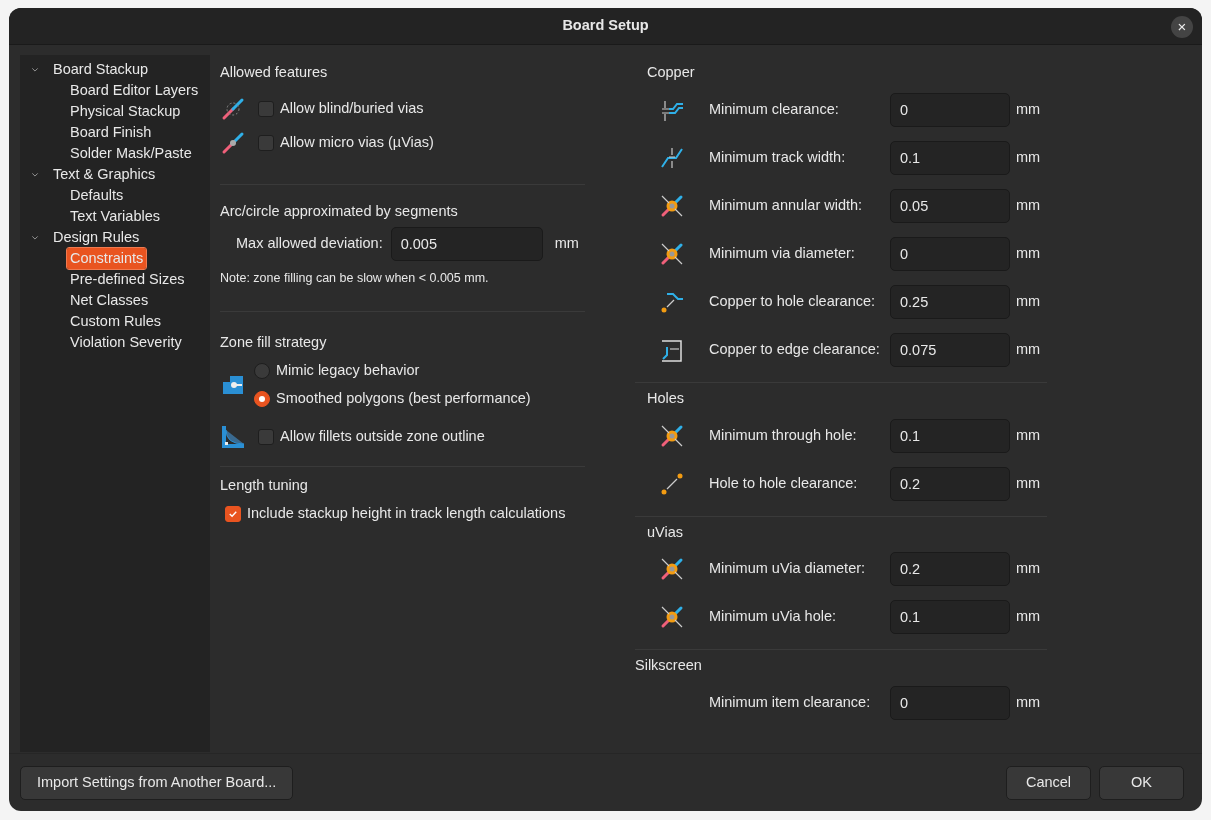  Describe the element at coordinates (466, 243) in the screenshot. I see `deviation-input: 0.005` at that location.